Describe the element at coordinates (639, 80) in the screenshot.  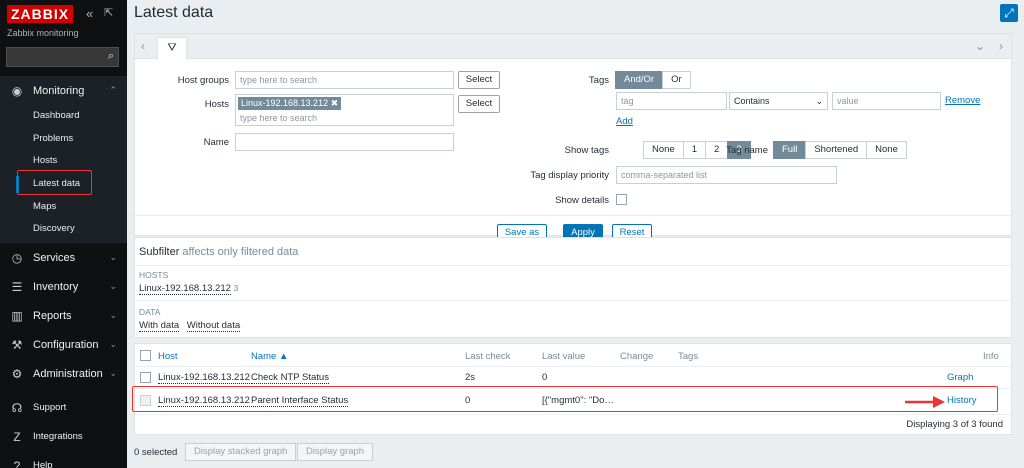
I see `and-or-option: And/Or` at that location.